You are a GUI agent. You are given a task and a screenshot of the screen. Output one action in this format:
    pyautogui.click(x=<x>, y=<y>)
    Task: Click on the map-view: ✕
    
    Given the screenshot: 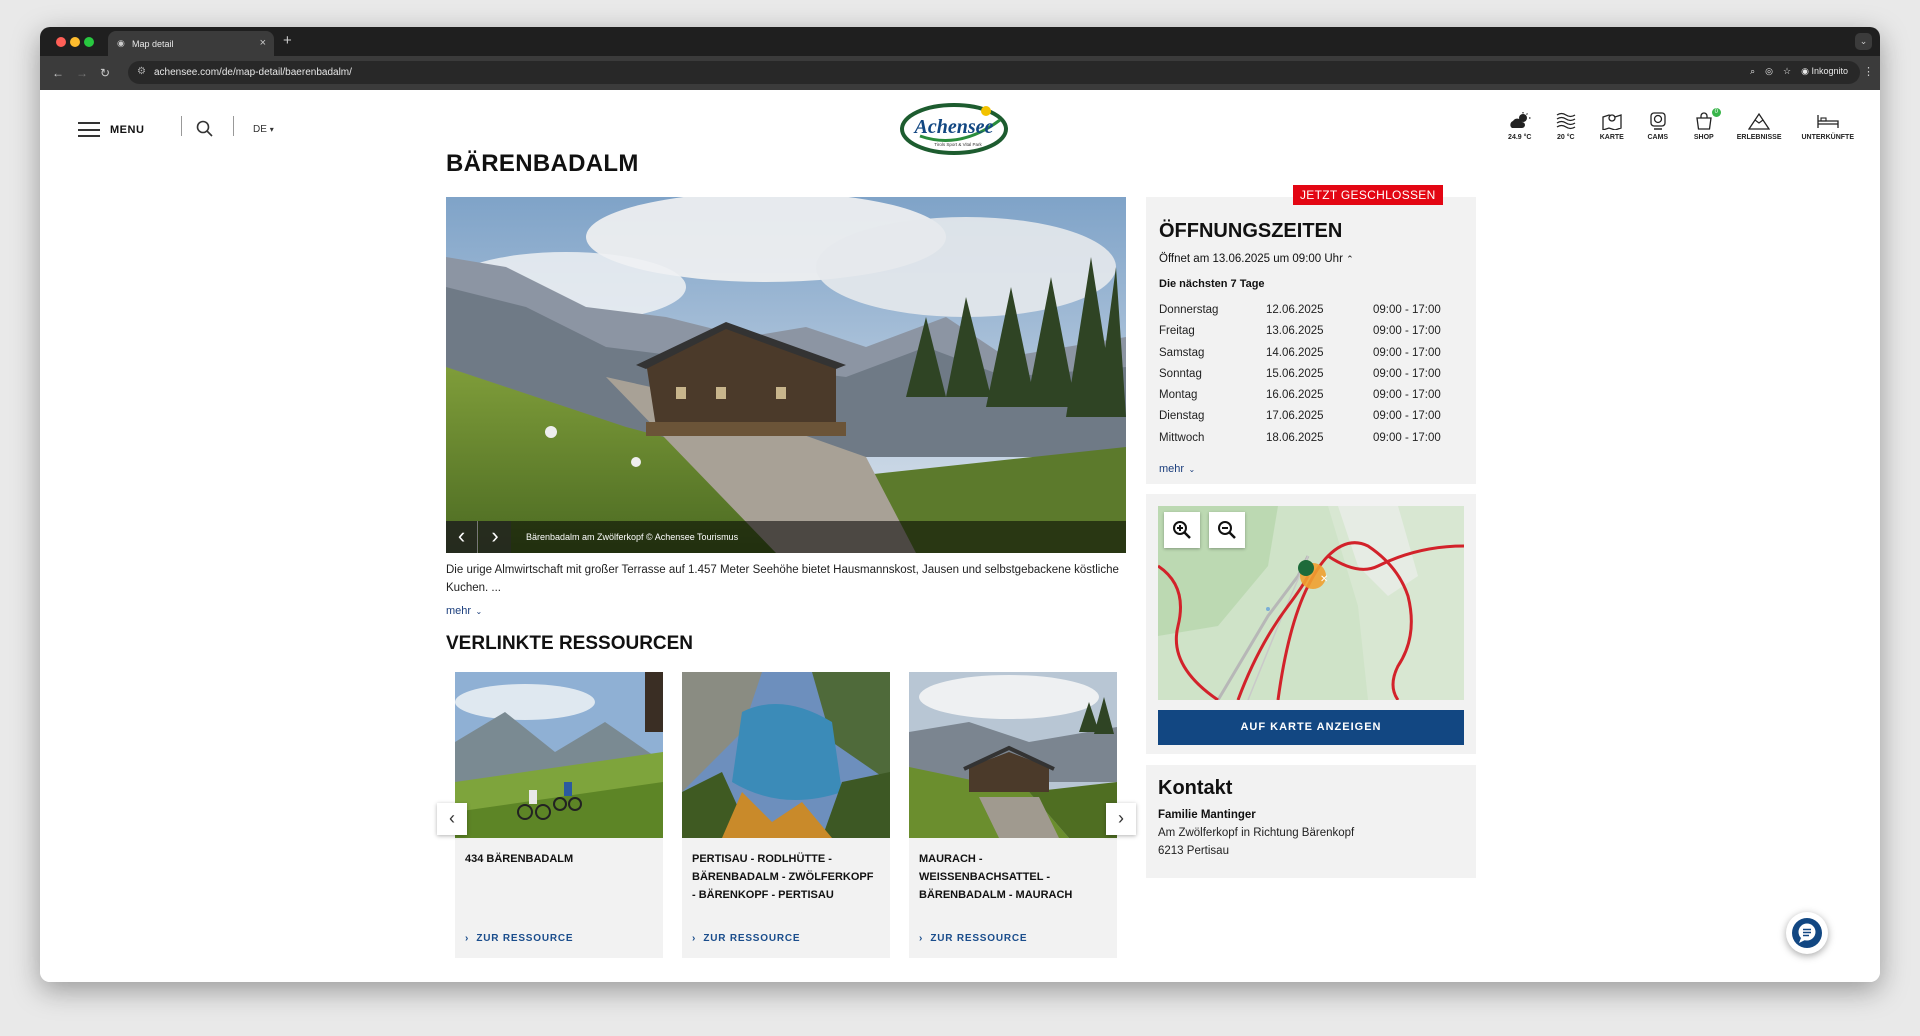 What is the action you would take?
    pyautogui.click(x=1311, y=603)
    